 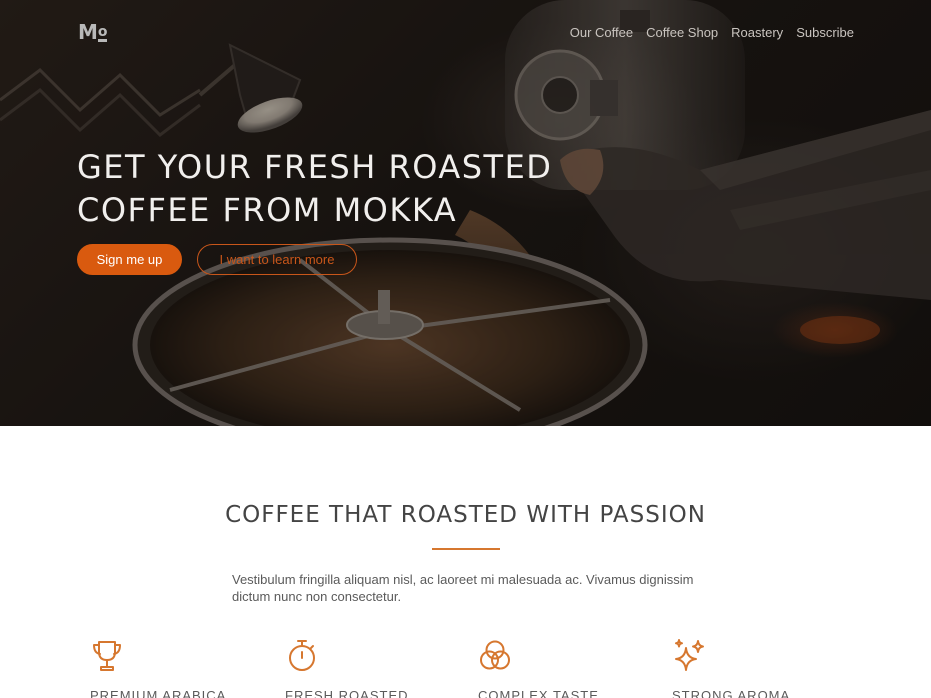 I want to click on stopwatch-icon, so click(x=302, y=655).